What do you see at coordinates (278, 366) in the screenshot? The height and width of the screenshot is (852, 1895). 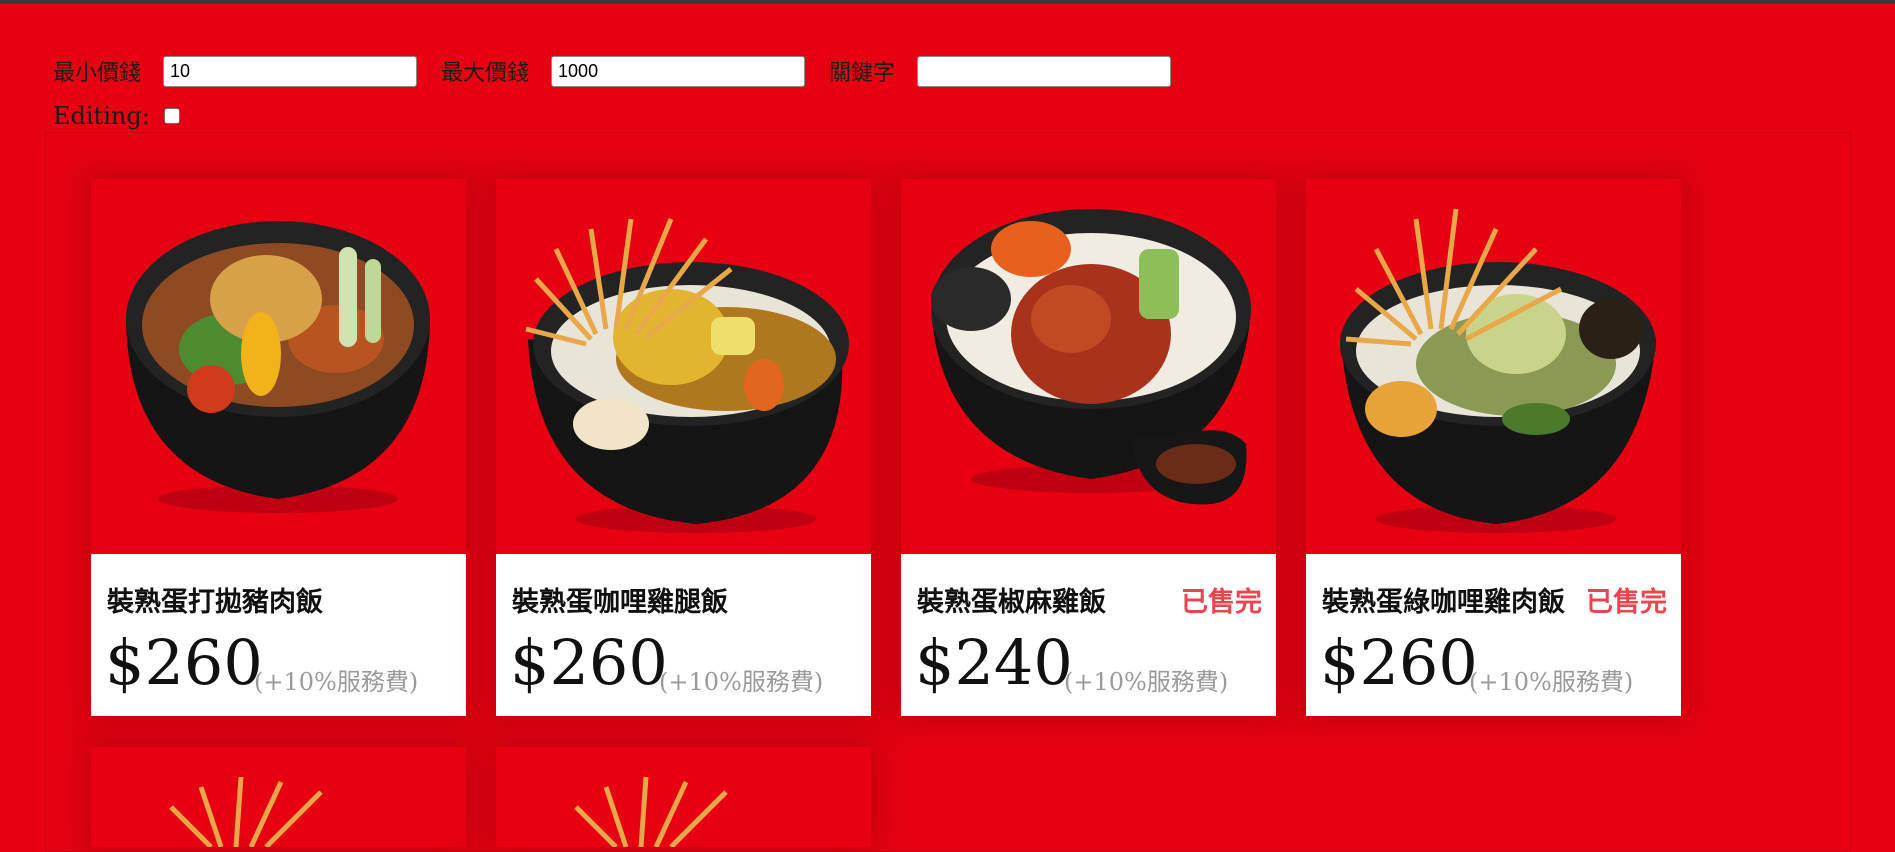 I see `pad-kra-pao-rice-bowl-image` at bounding box center [278, 366].